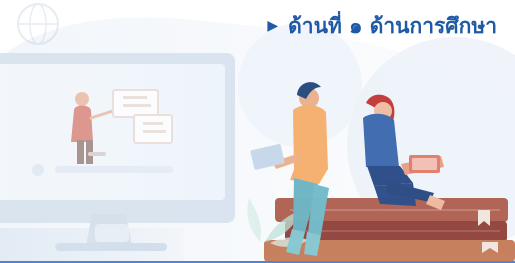  I want to click on section-heading: ▶ ด้านที่ ๑ ด้านการศึกษา, so click(382, 26).